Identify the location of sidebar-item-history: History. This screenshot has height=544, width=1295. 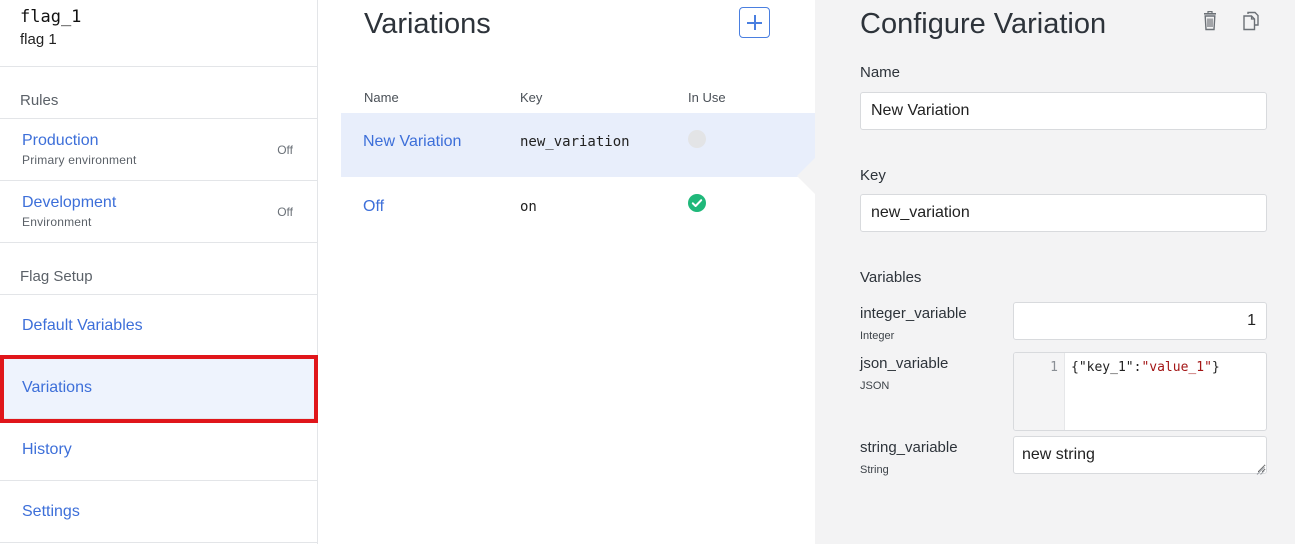
(158, 450).